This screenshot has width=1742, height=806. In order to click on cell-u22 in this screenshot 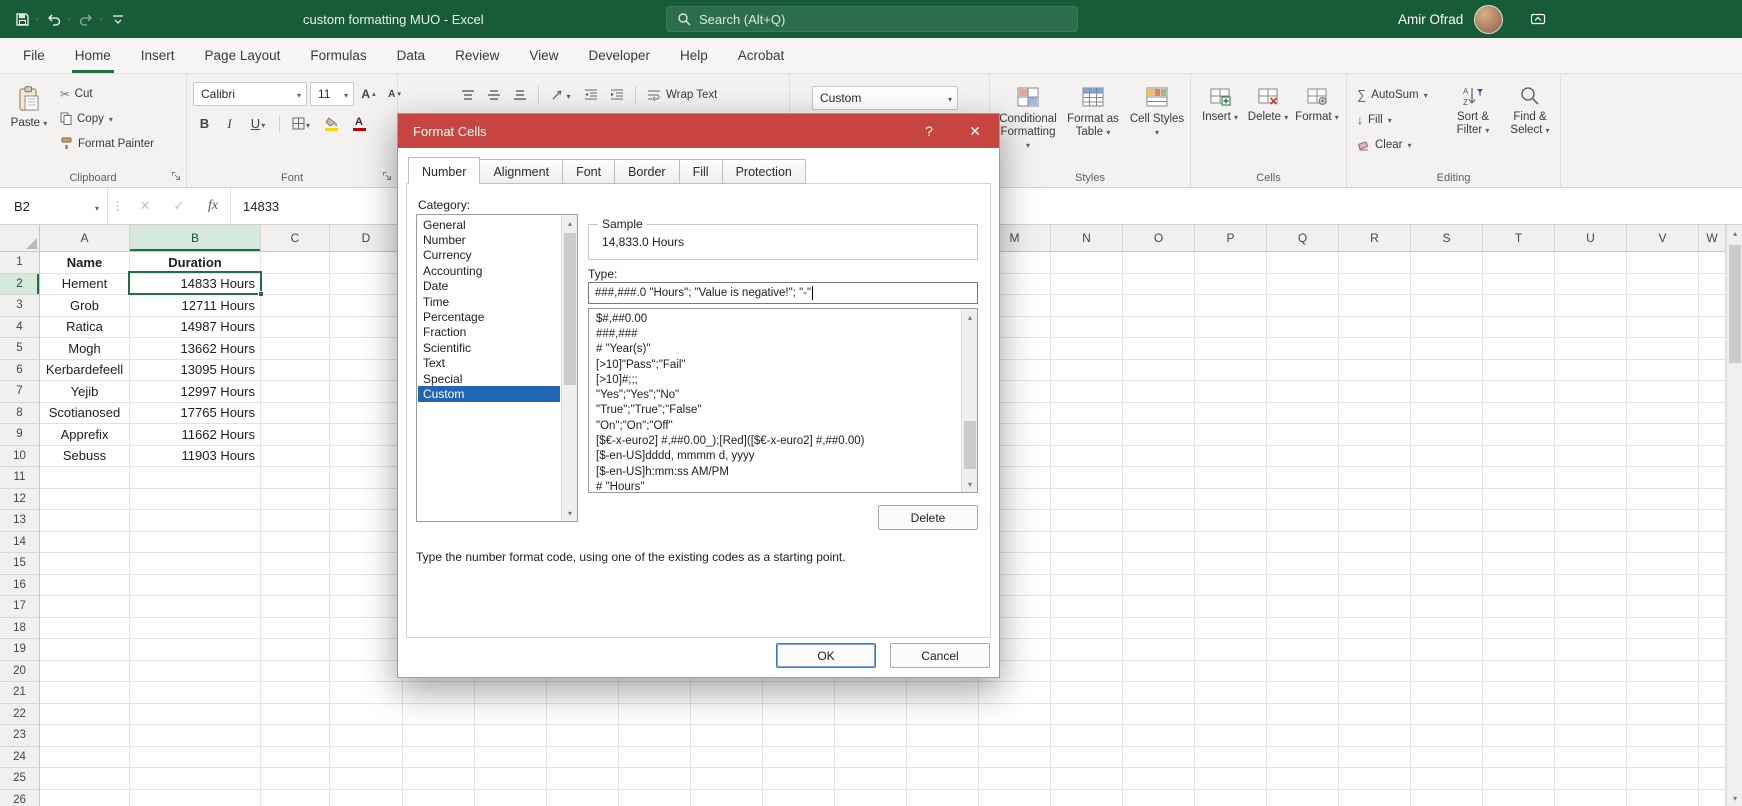, I will do `click(1591, 714)`.